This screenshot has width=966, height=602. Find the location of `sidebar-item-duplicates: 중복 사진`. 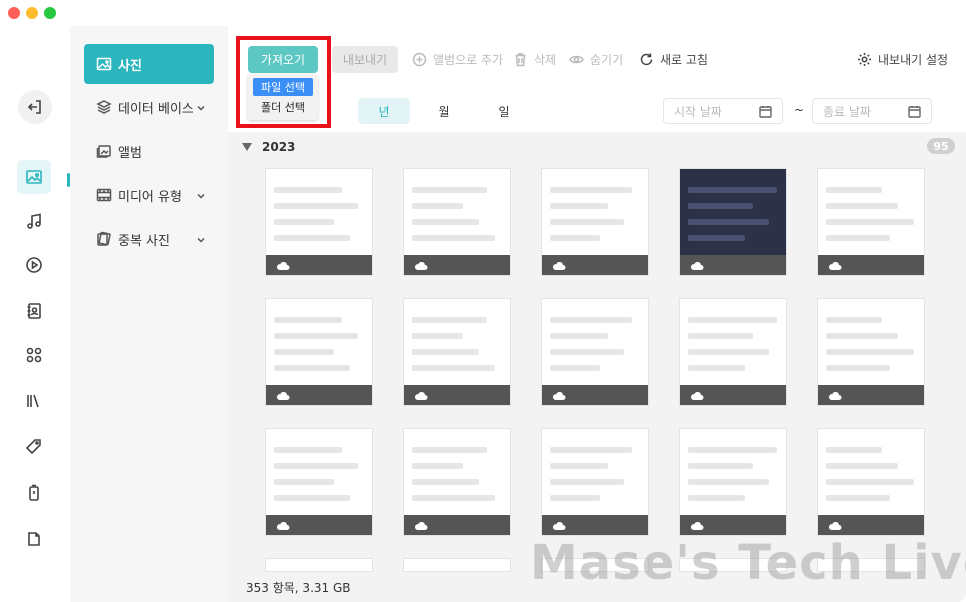

sidebar-item-duplicates: 중복 사진 is located at coordinates (149, 239).